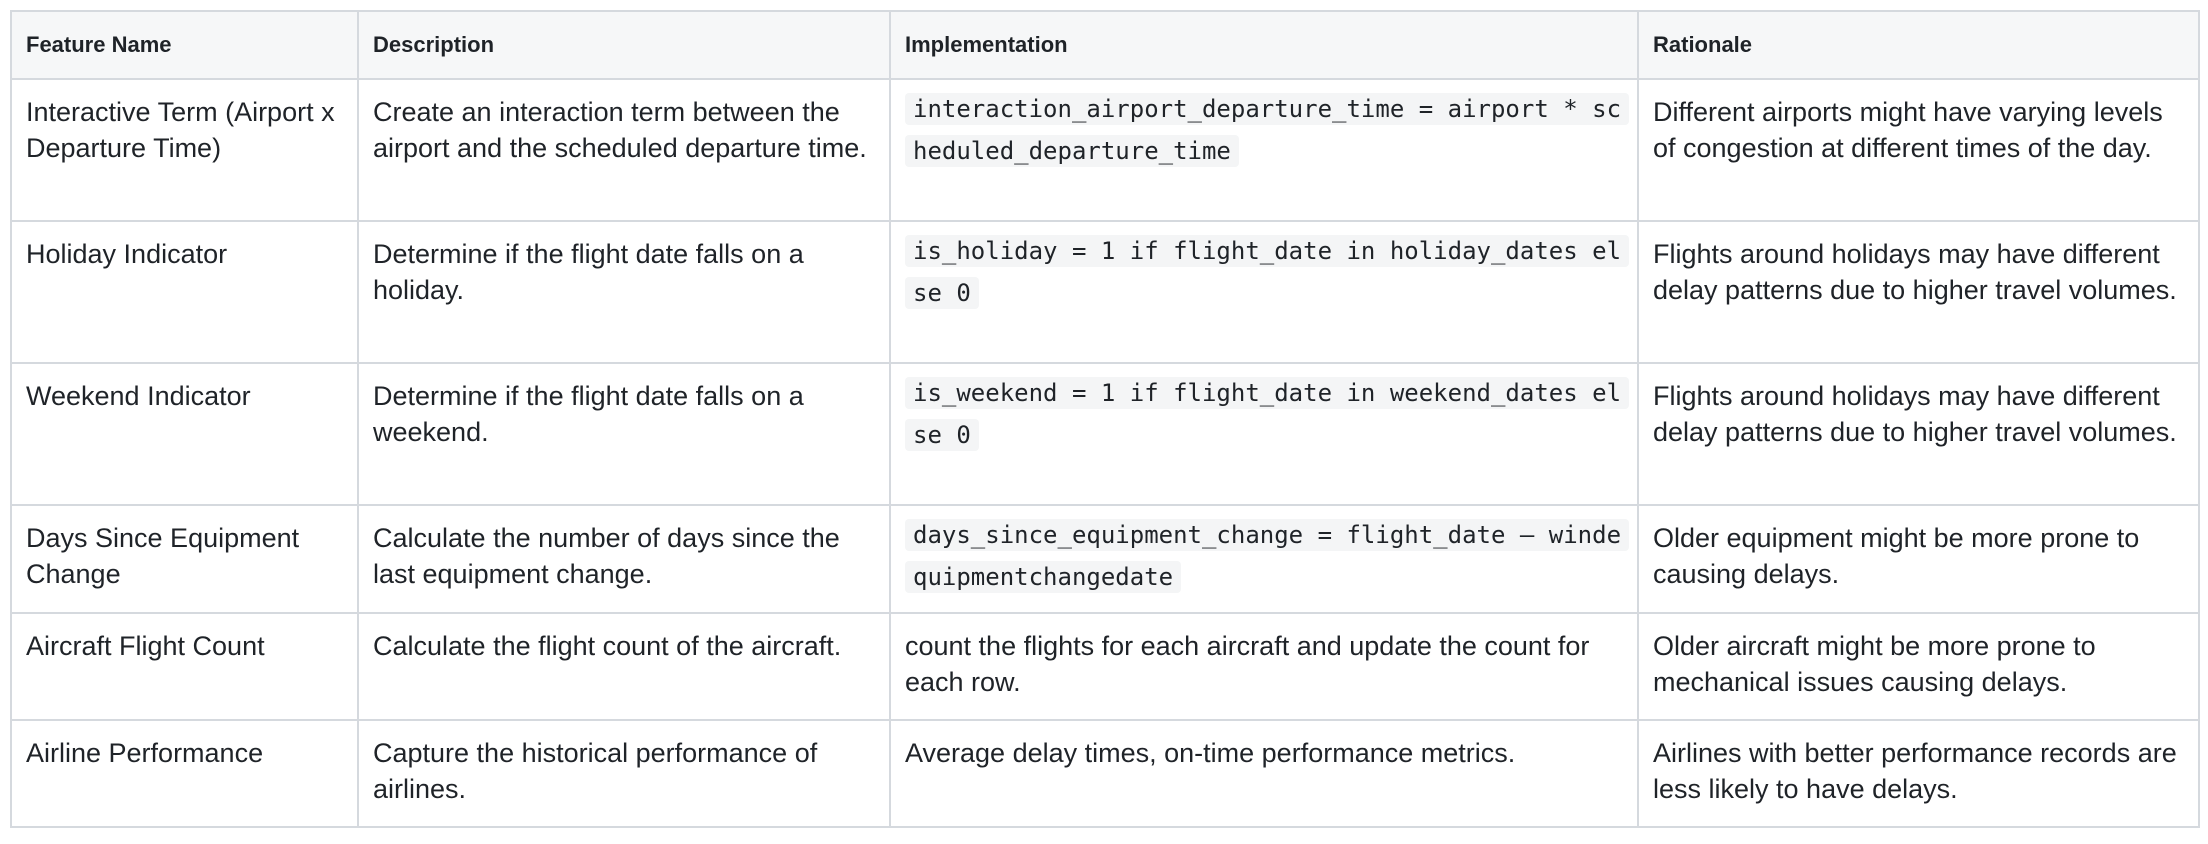 This screenshot has height=844, width=2208. I want to click on feature-name-cell: Holiday Indicator, so click(184, 292).